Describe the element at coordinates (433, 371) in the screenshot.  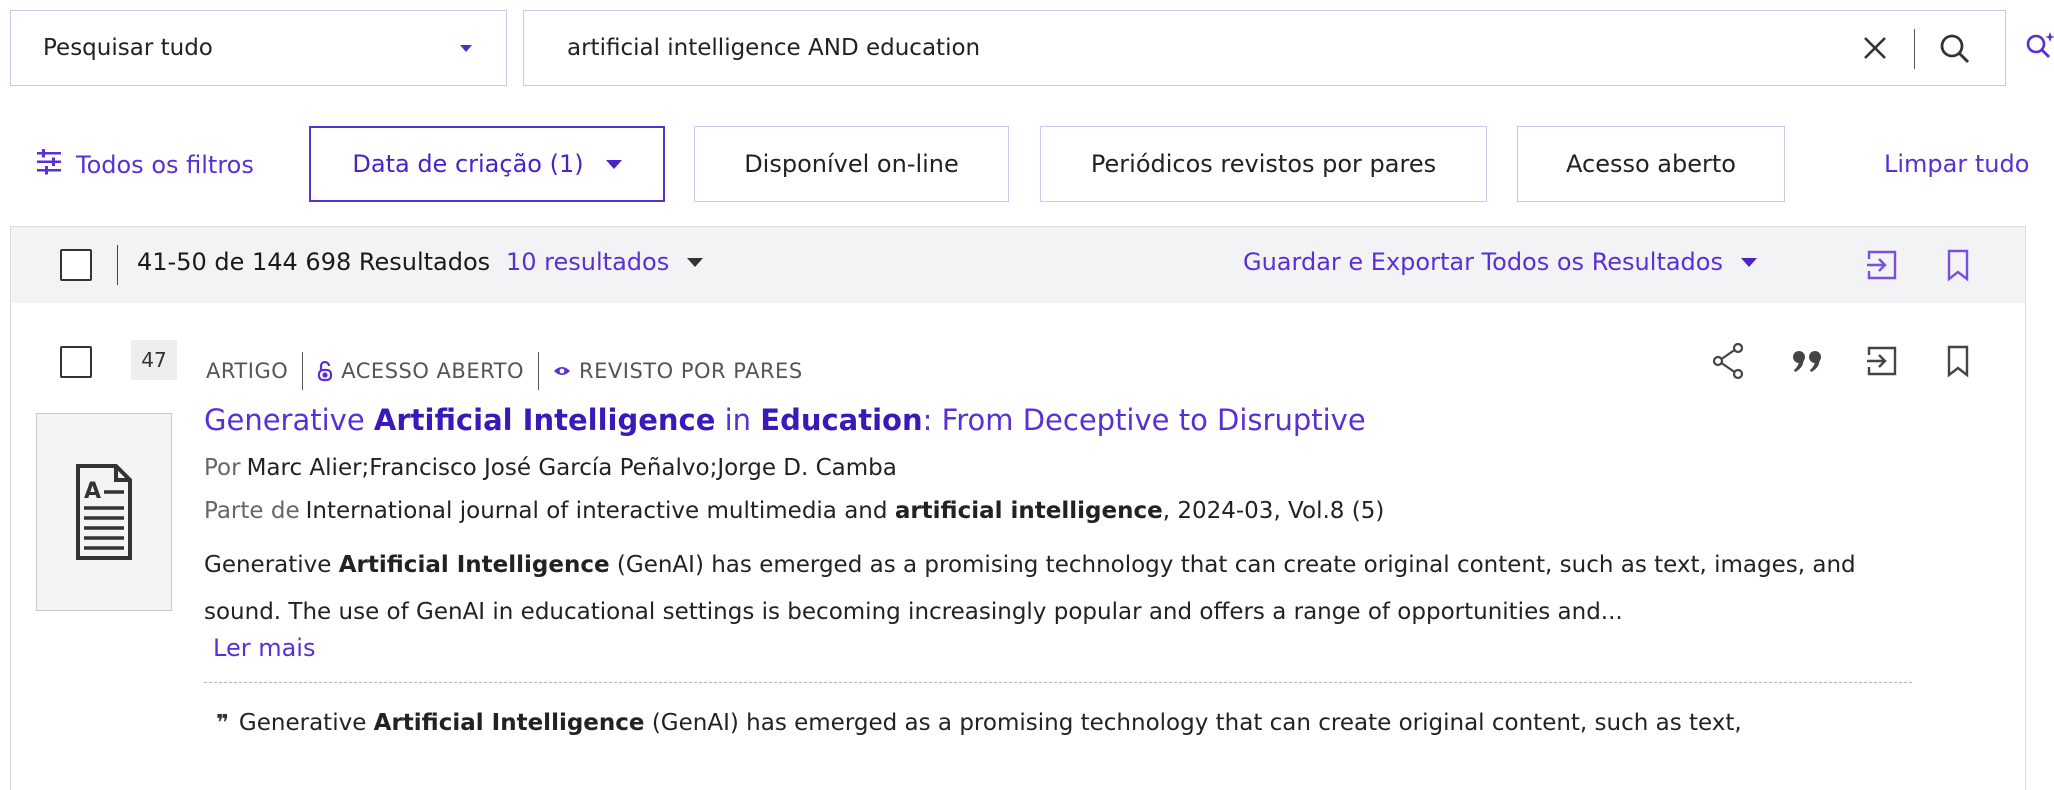
I see `open-access-label: ACESSO ABERTO` at that location.